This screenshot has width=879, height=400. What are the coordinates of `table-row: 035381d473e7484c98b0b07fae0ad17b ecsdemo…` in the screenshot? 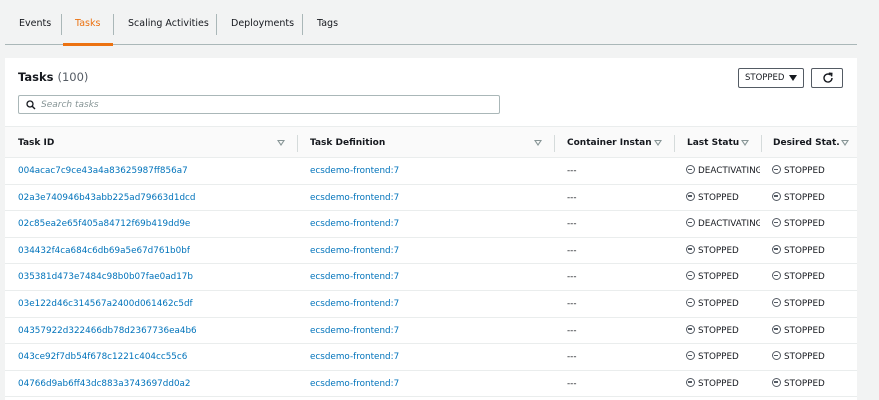 It's located at (431, 277).